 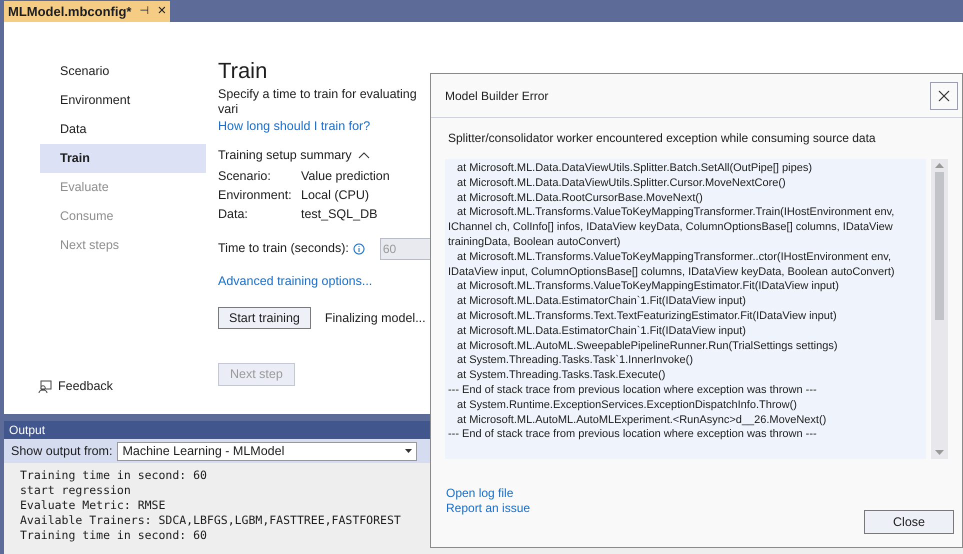 I want to click on dialog-title: Model Builder Error, so click(x=496, y=96).